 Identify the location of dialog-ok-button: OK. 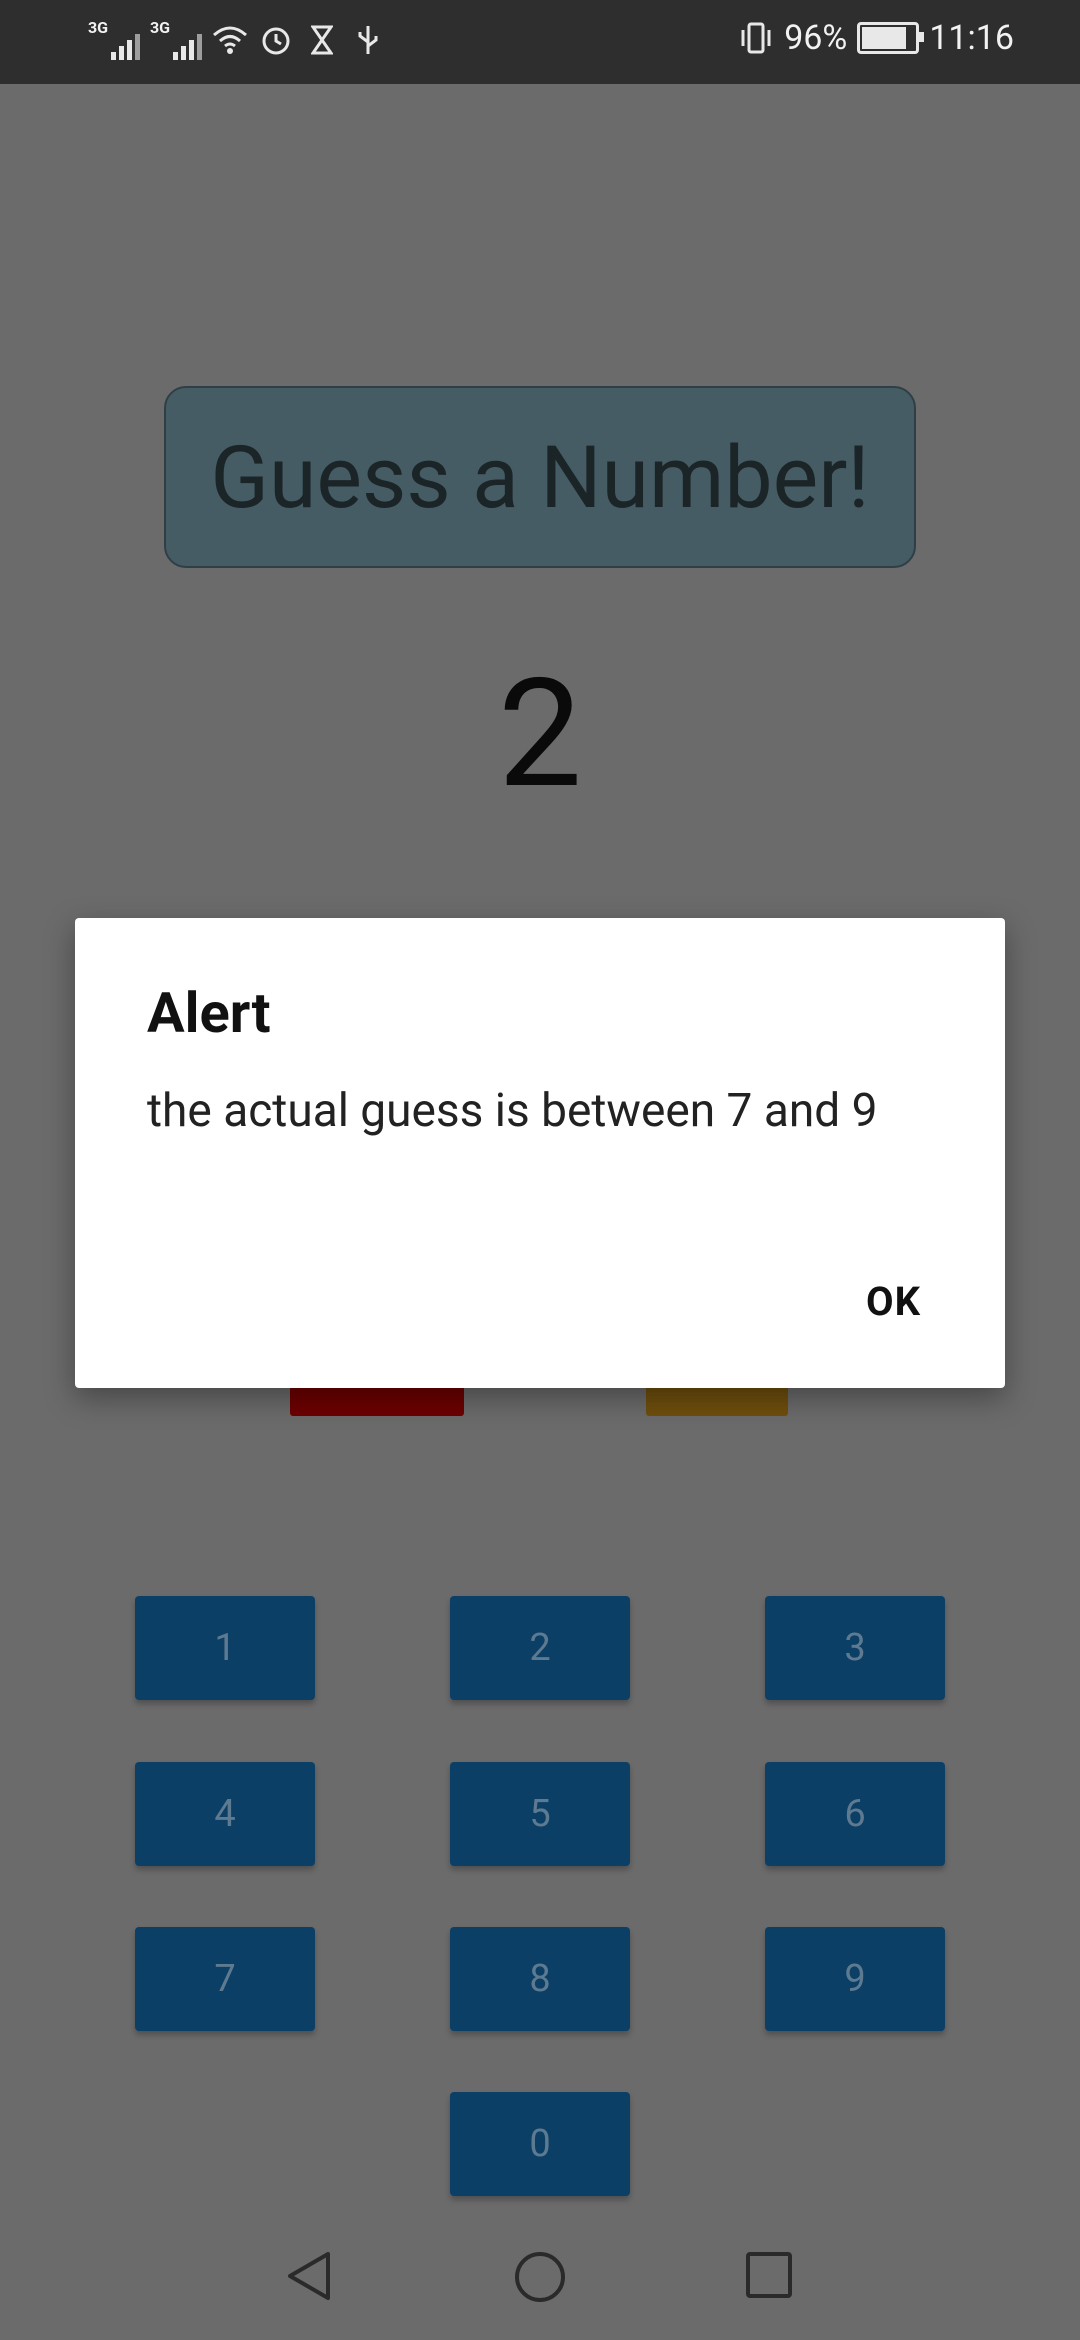
(893, 1301).